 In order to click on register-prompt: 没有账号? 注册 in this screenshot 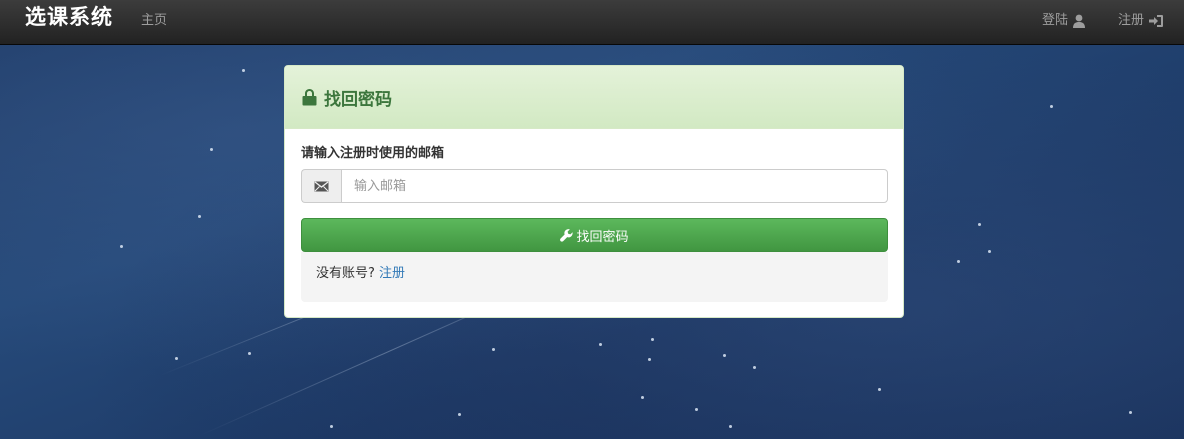, I will do `click(594, 277)`.